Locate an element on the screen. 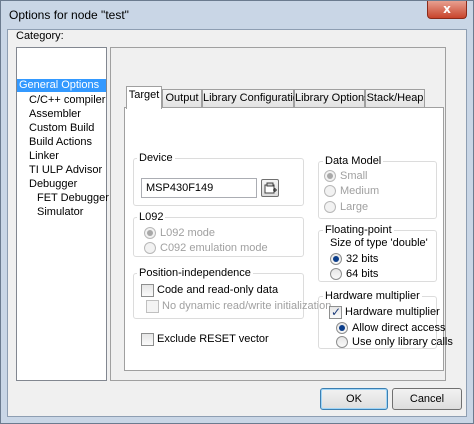  window-title: Options for node "test" is located at coordinates (69, 15).